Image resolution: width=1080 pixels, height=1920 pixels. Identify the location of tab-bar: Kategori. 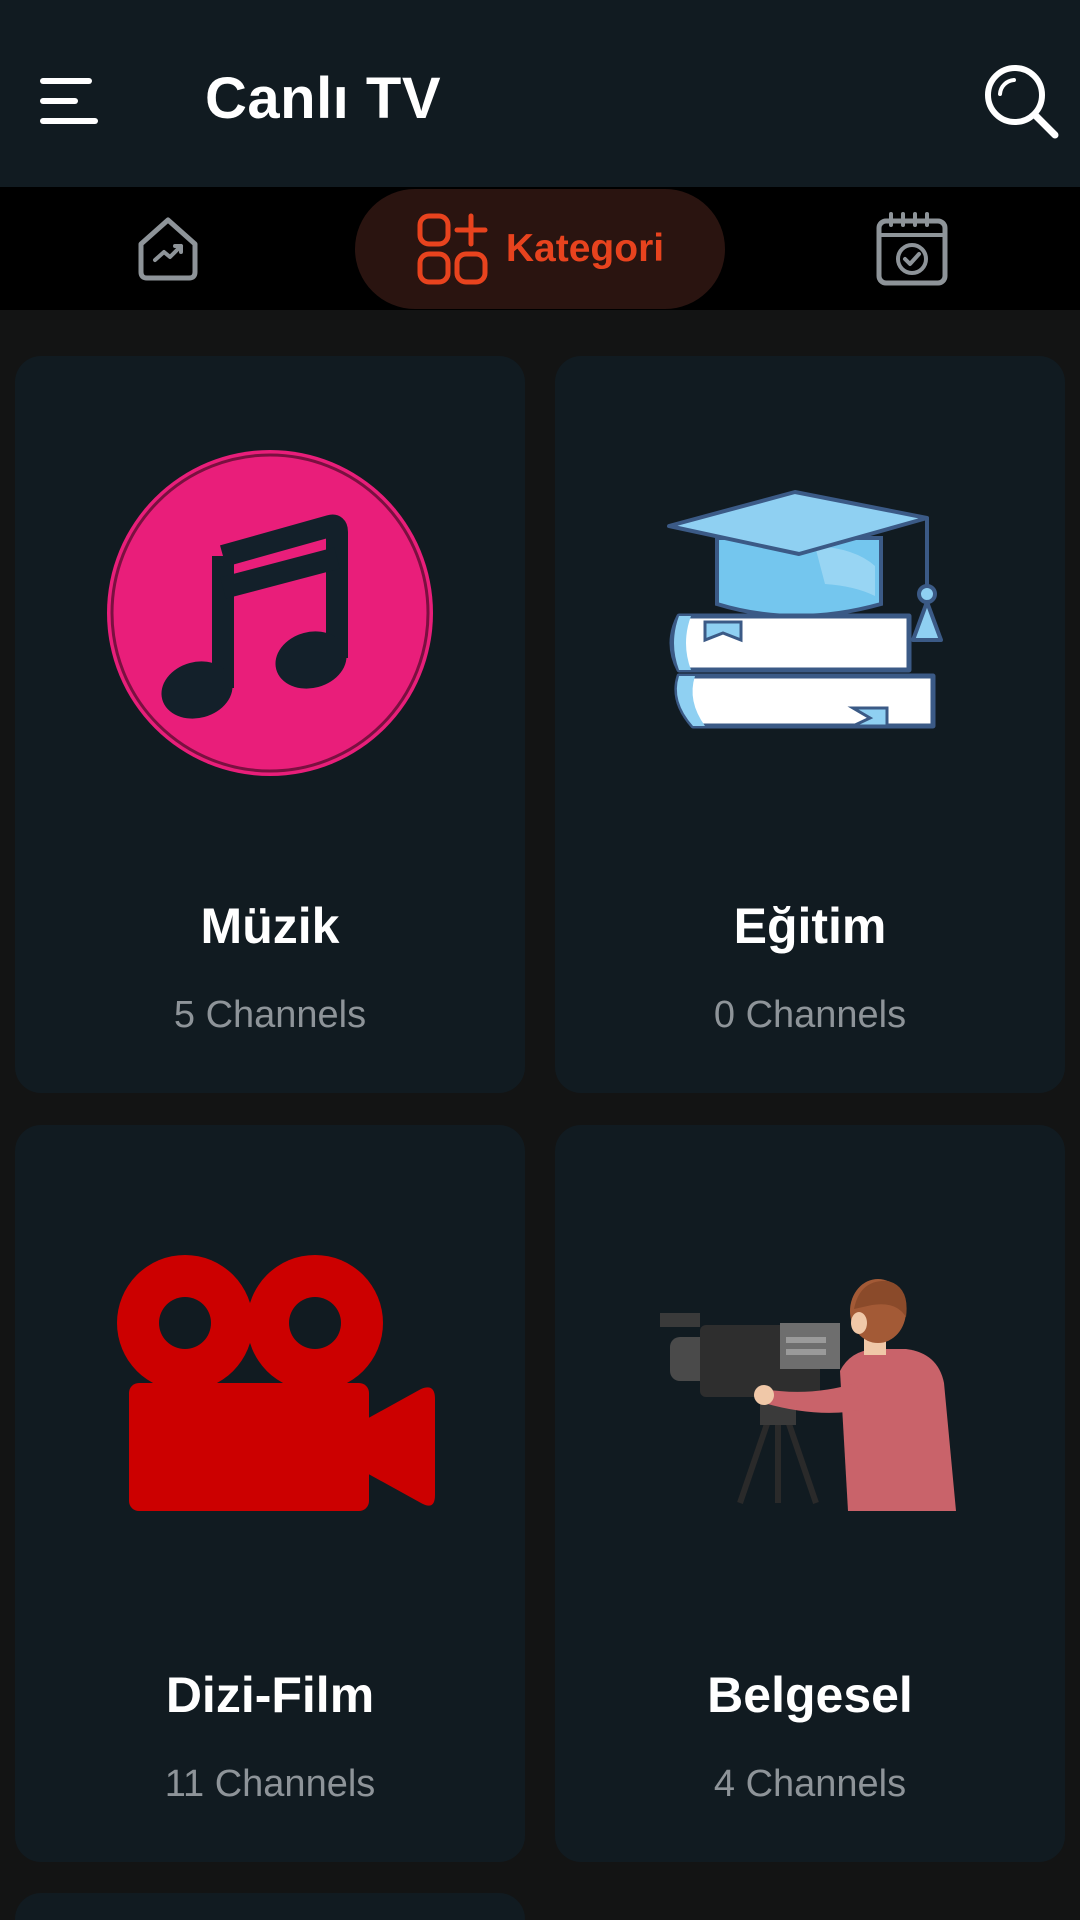
(540, 248).